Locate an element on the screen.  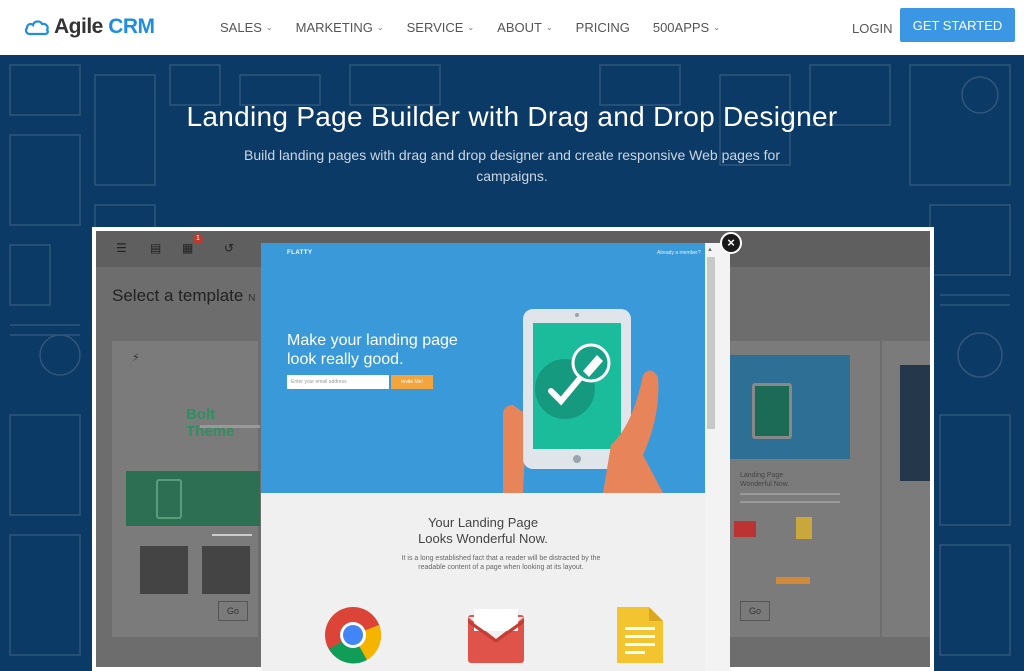
menu-item-about: ABOUT ⌄ is located at coordinates (525, 27).